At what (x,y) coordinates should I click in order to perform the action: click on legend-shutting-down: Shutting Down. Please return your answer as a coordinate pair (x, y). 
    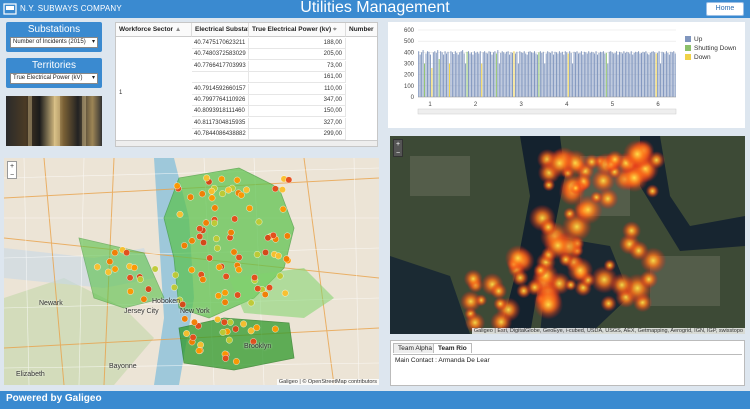
    Looking at the image, I should click on (710, 48).